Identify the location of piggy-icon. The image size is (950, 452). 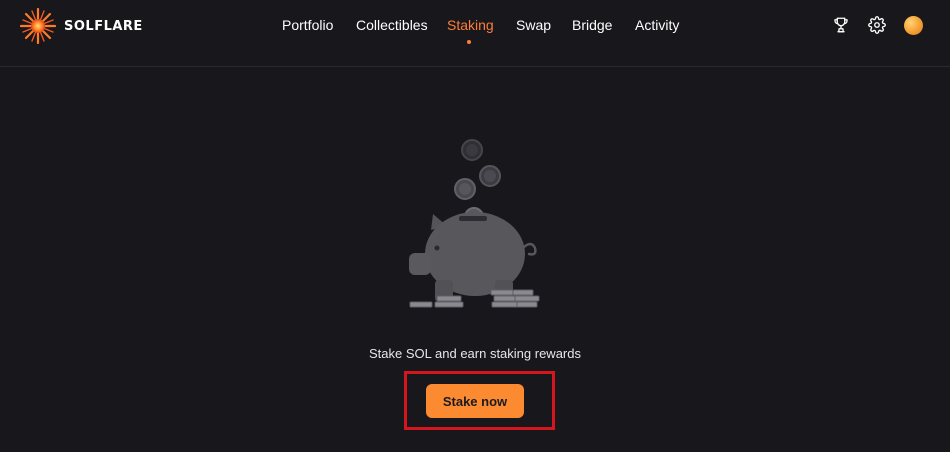
(473, 257).